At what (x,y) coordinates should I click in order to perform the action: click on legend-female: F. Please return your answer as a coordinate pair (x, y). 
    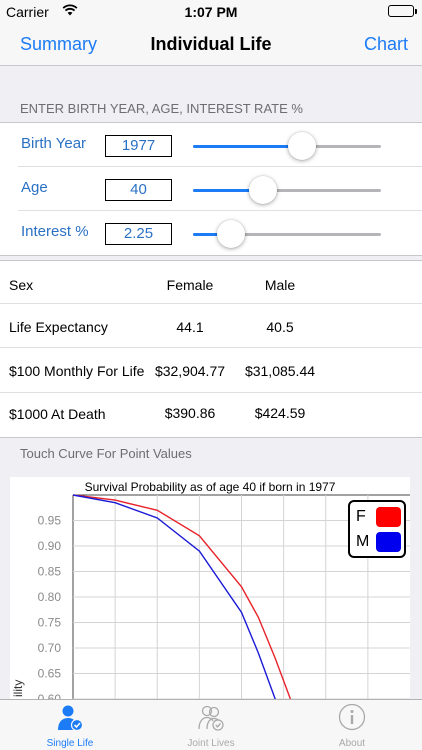
    Looking at the image, I should click on (379, 518).